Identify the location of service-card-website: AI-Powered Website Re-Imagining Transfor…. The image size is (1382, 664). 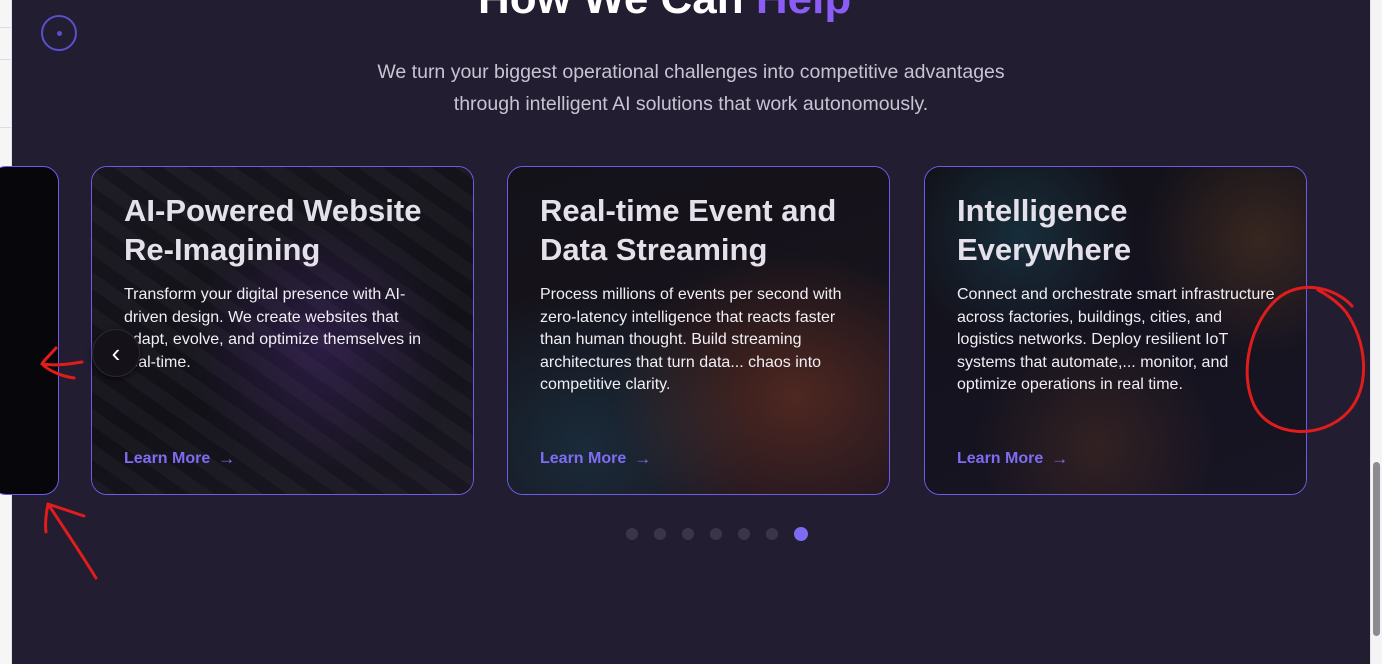
(282, 330).